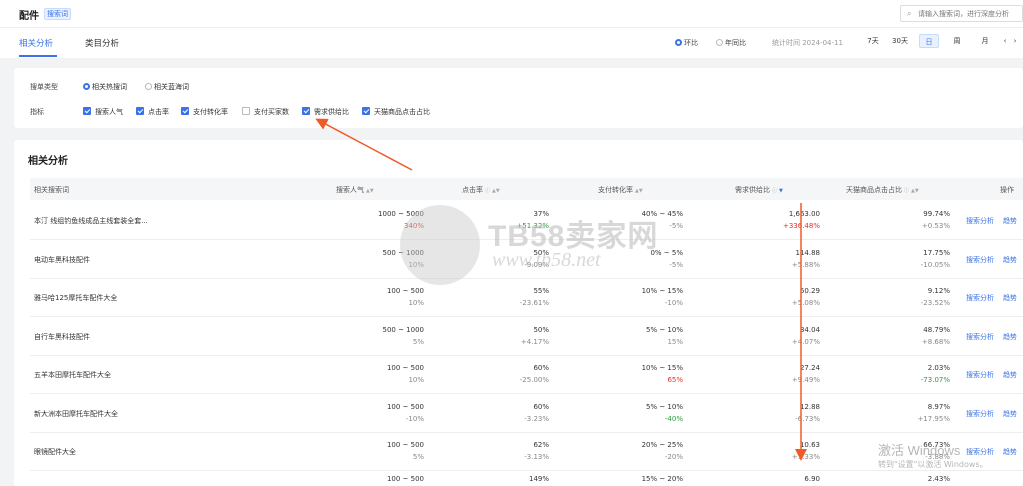 This screenshot has width=1023, height=486. I want to click on demand-supply-value: 1,663.00, so click(804, 214).